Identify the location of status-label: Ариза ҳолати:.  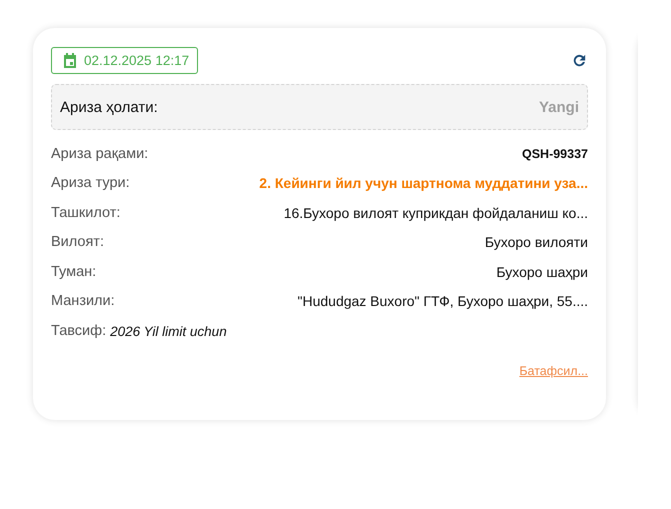
(109, 107).